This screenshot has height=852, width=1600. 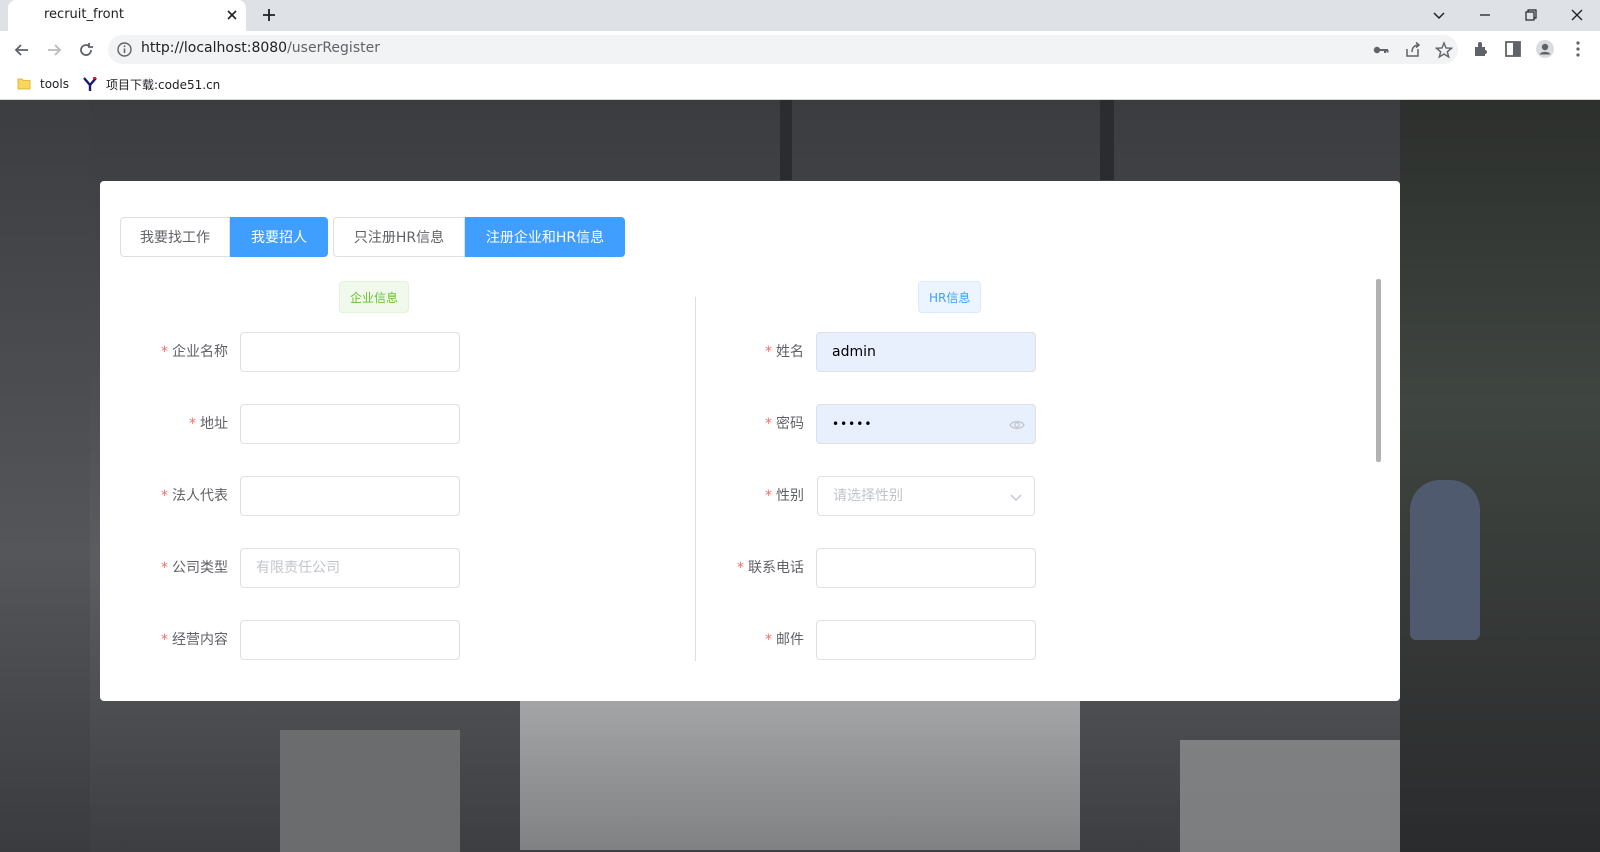 I want to click on share-icon, so click(x=1413, y=50).